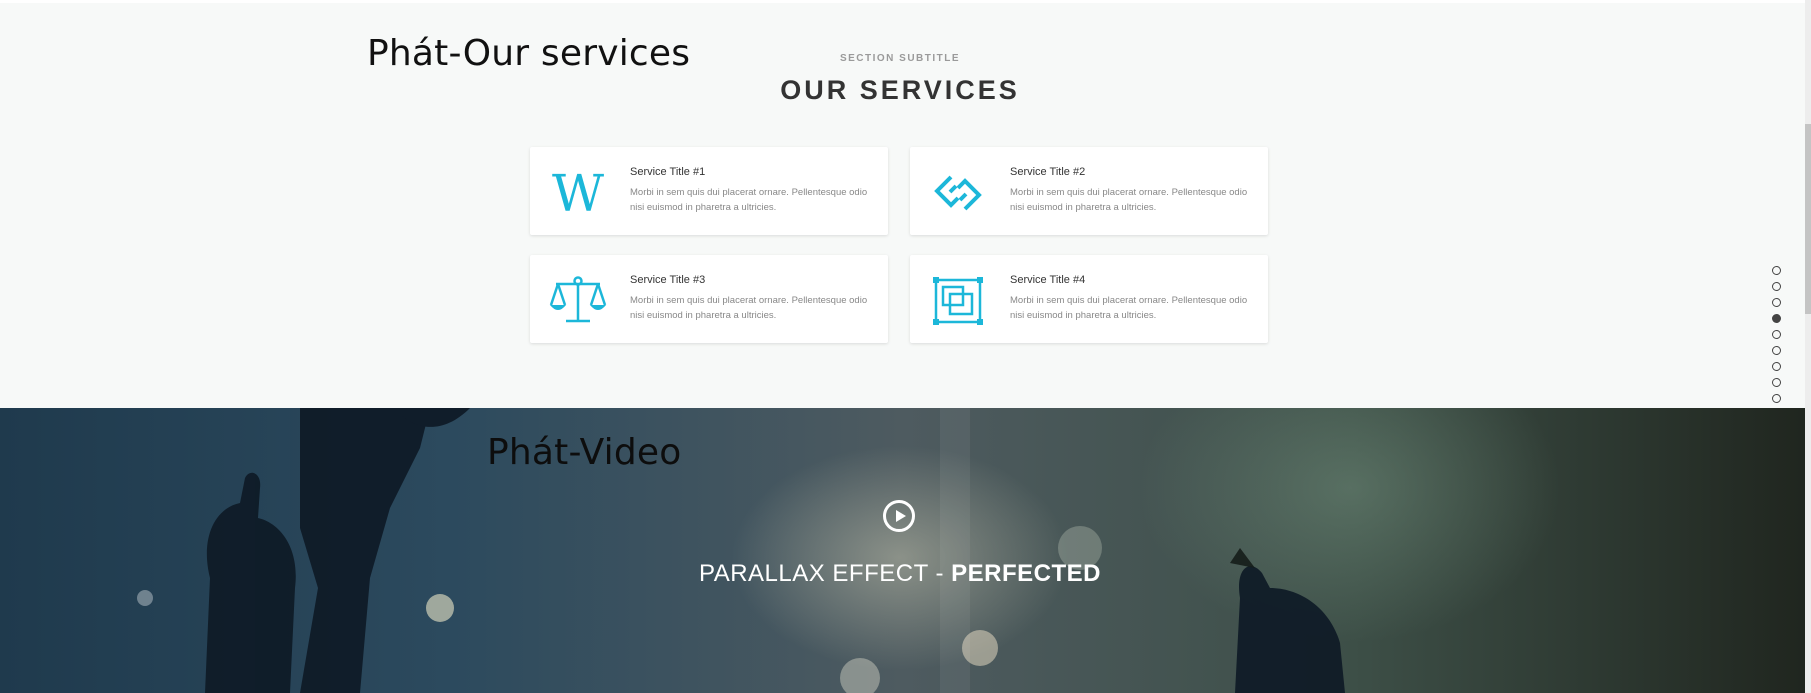 This screenshot has height=693, width=1811. Describe the element at coordinates (900, 58) in the screenshot. I see `section-subtitle: SECTION SUBTITLE` at that location.